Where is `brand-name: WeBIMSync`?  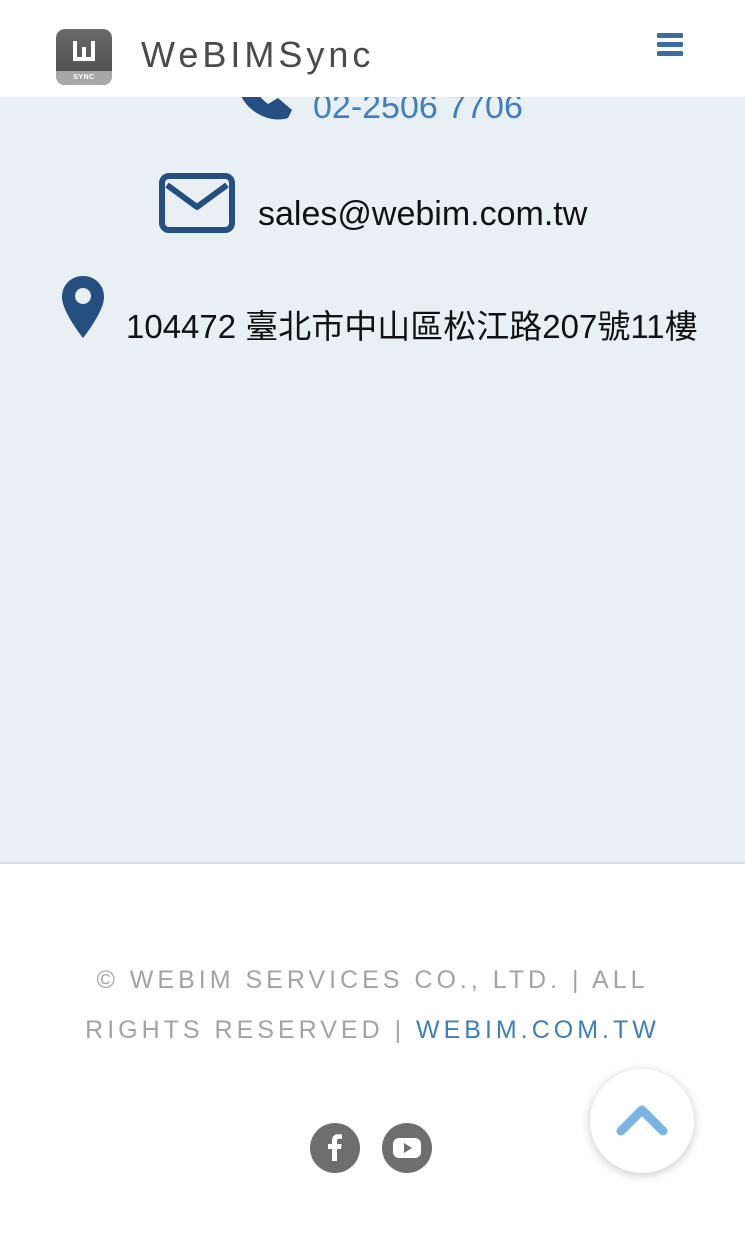
brand-name: WeBIMSync is located at coordinates (257, 55).